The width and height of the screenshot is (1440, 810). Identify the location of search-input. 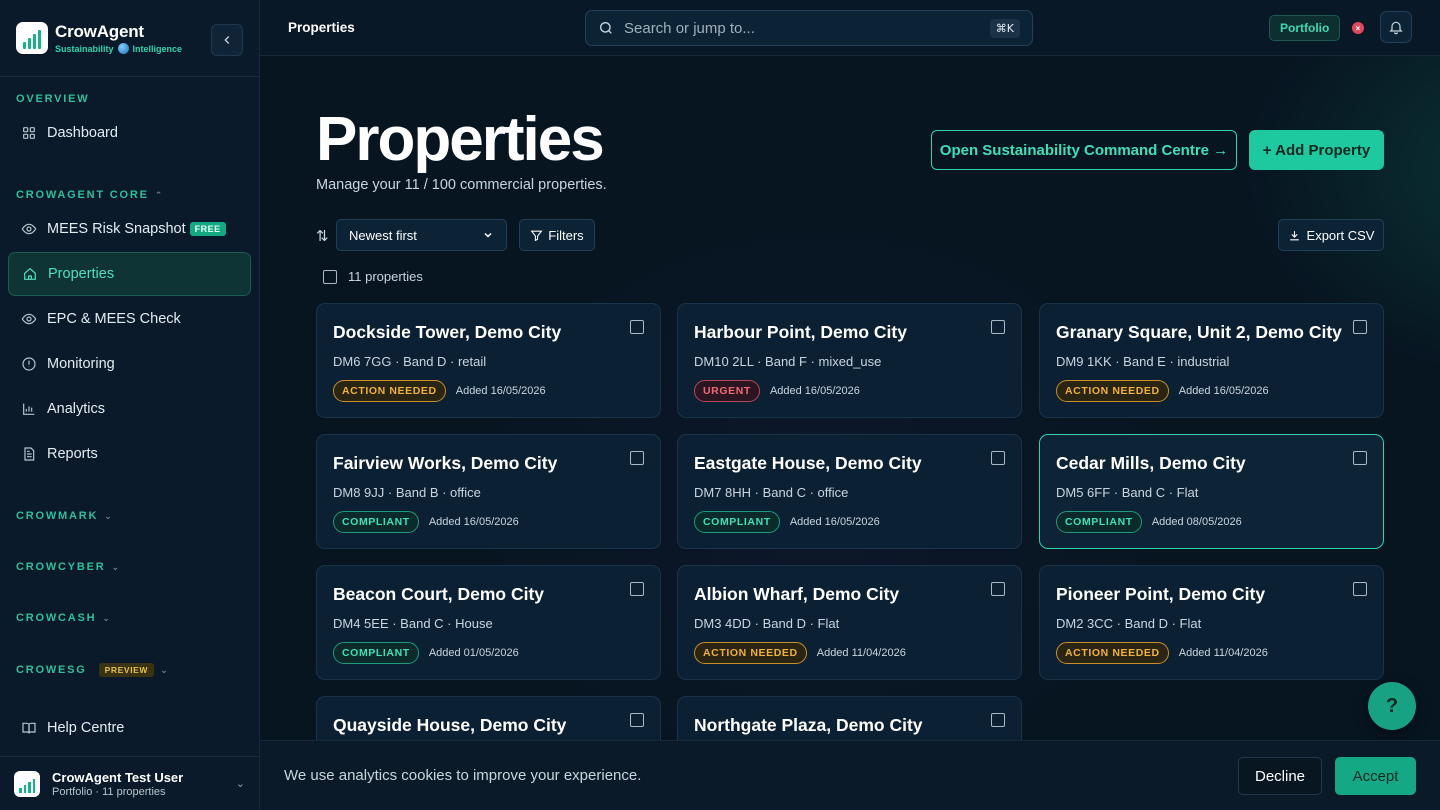
(802, 28).